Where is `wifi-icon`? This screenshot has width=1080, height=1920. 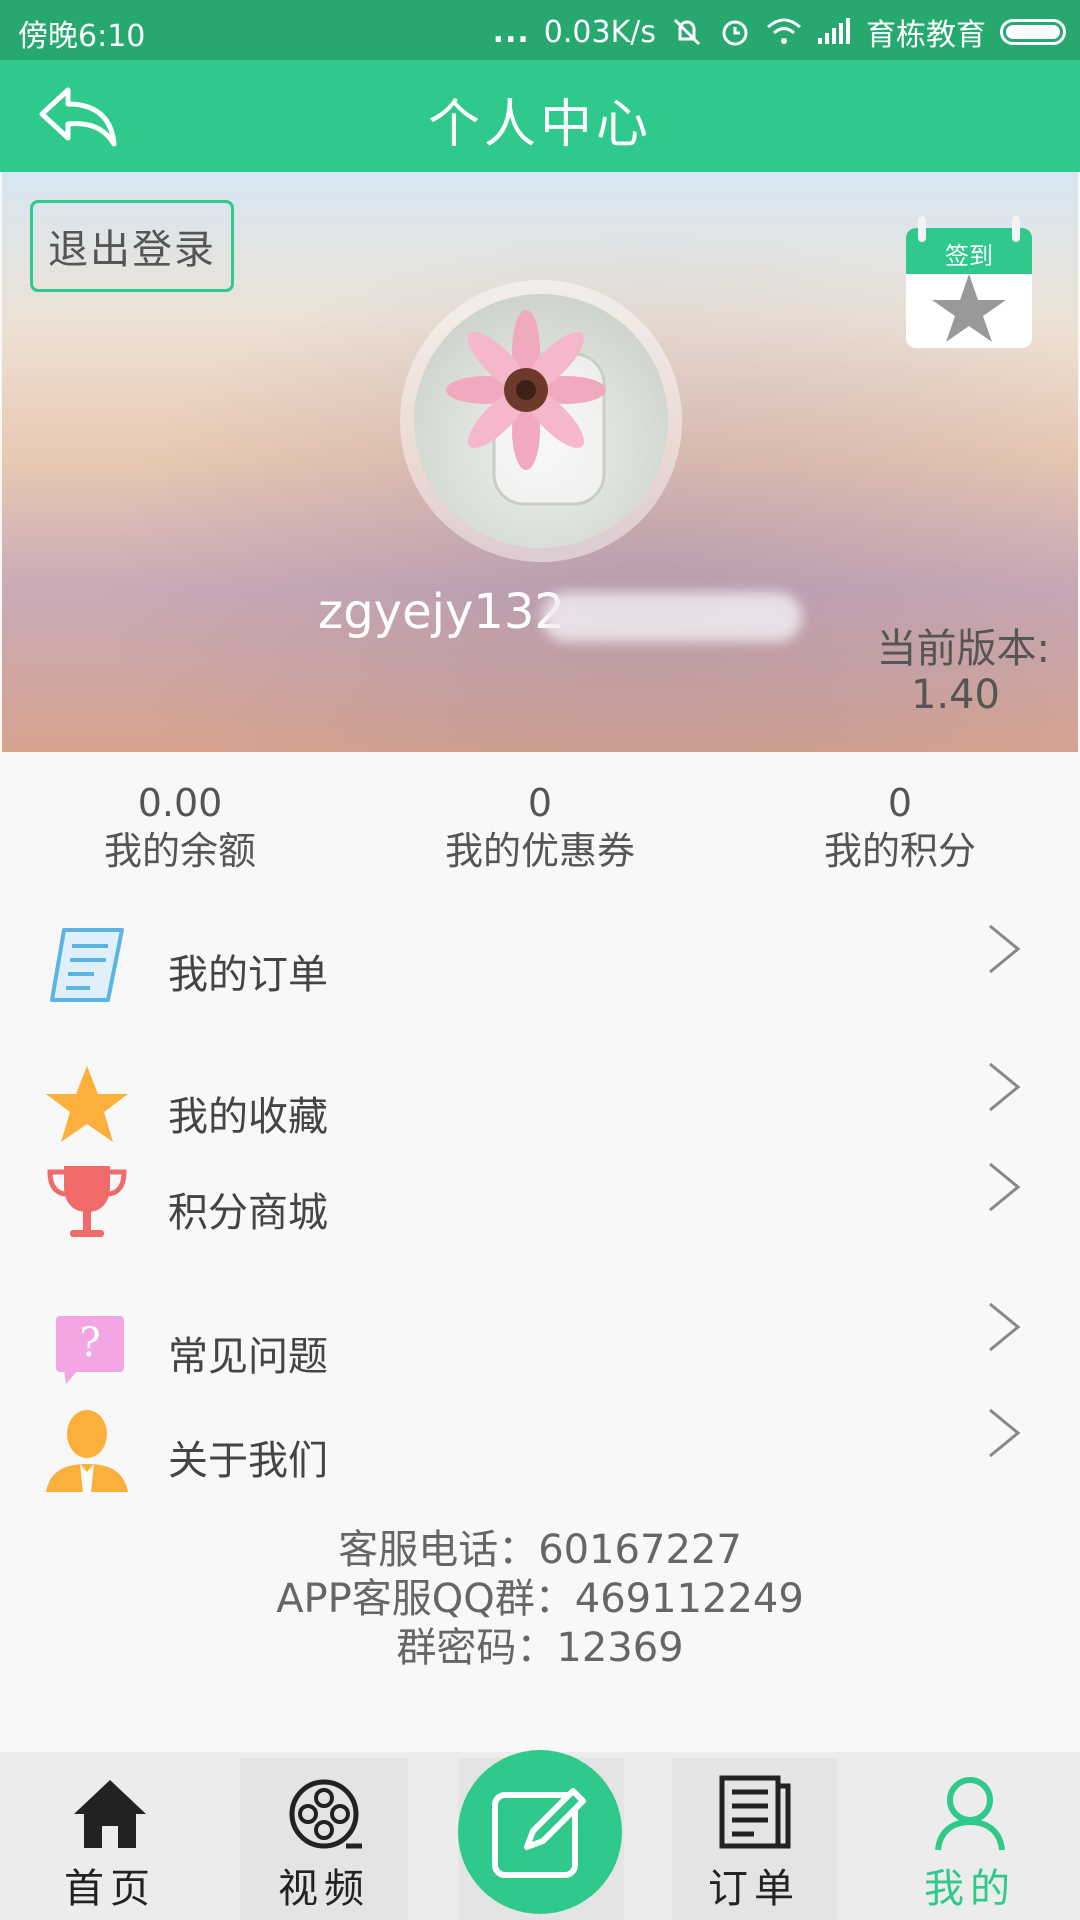 wifi-icon is located at coordinates (784, 32).